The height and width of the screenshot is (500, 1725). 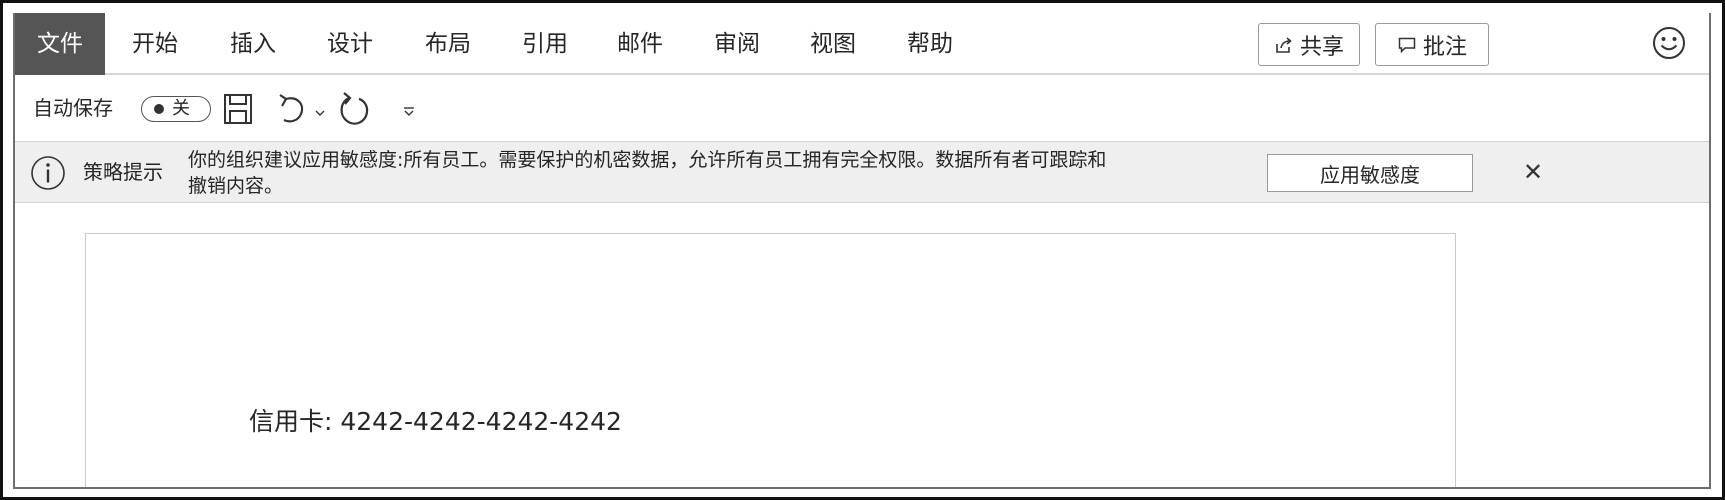 What do you see at coordinates (238, 111) in the screenshot?
I see `save-icon` at bounding box center [238, 111].